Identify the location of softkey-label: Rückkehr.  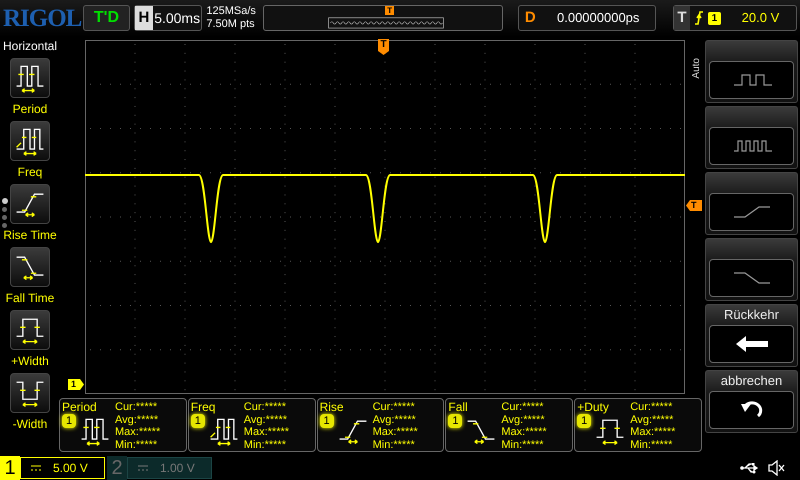
(751, 315).